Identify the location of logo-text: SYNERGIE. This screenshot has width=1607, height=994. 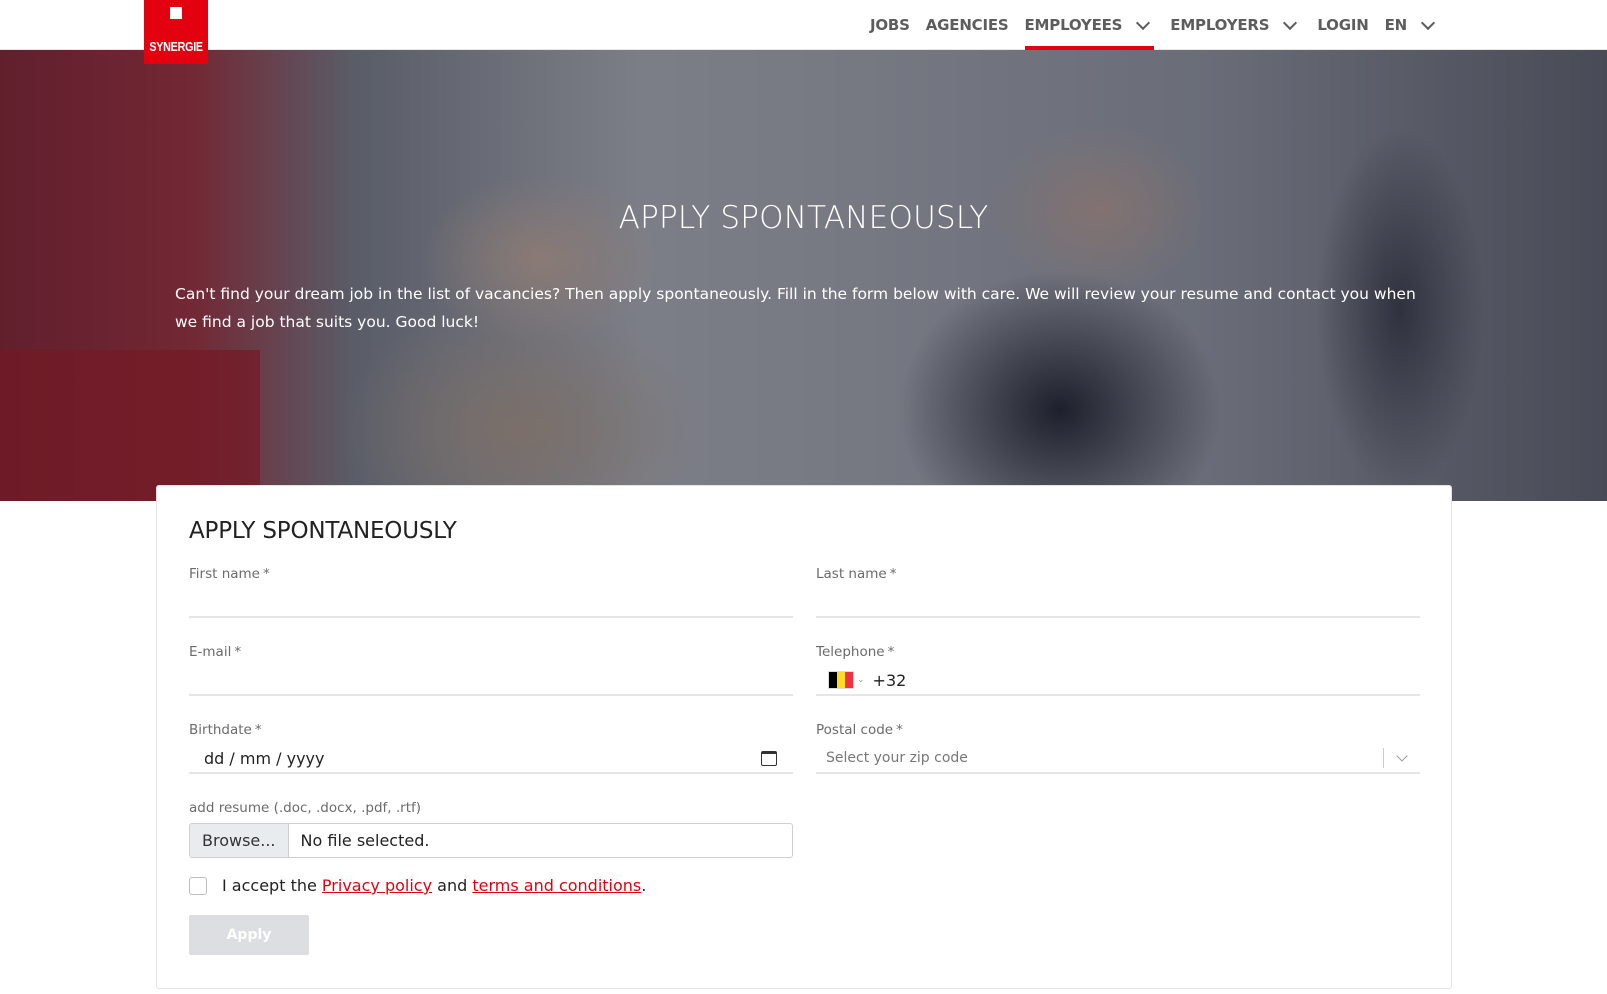
(176, 47).